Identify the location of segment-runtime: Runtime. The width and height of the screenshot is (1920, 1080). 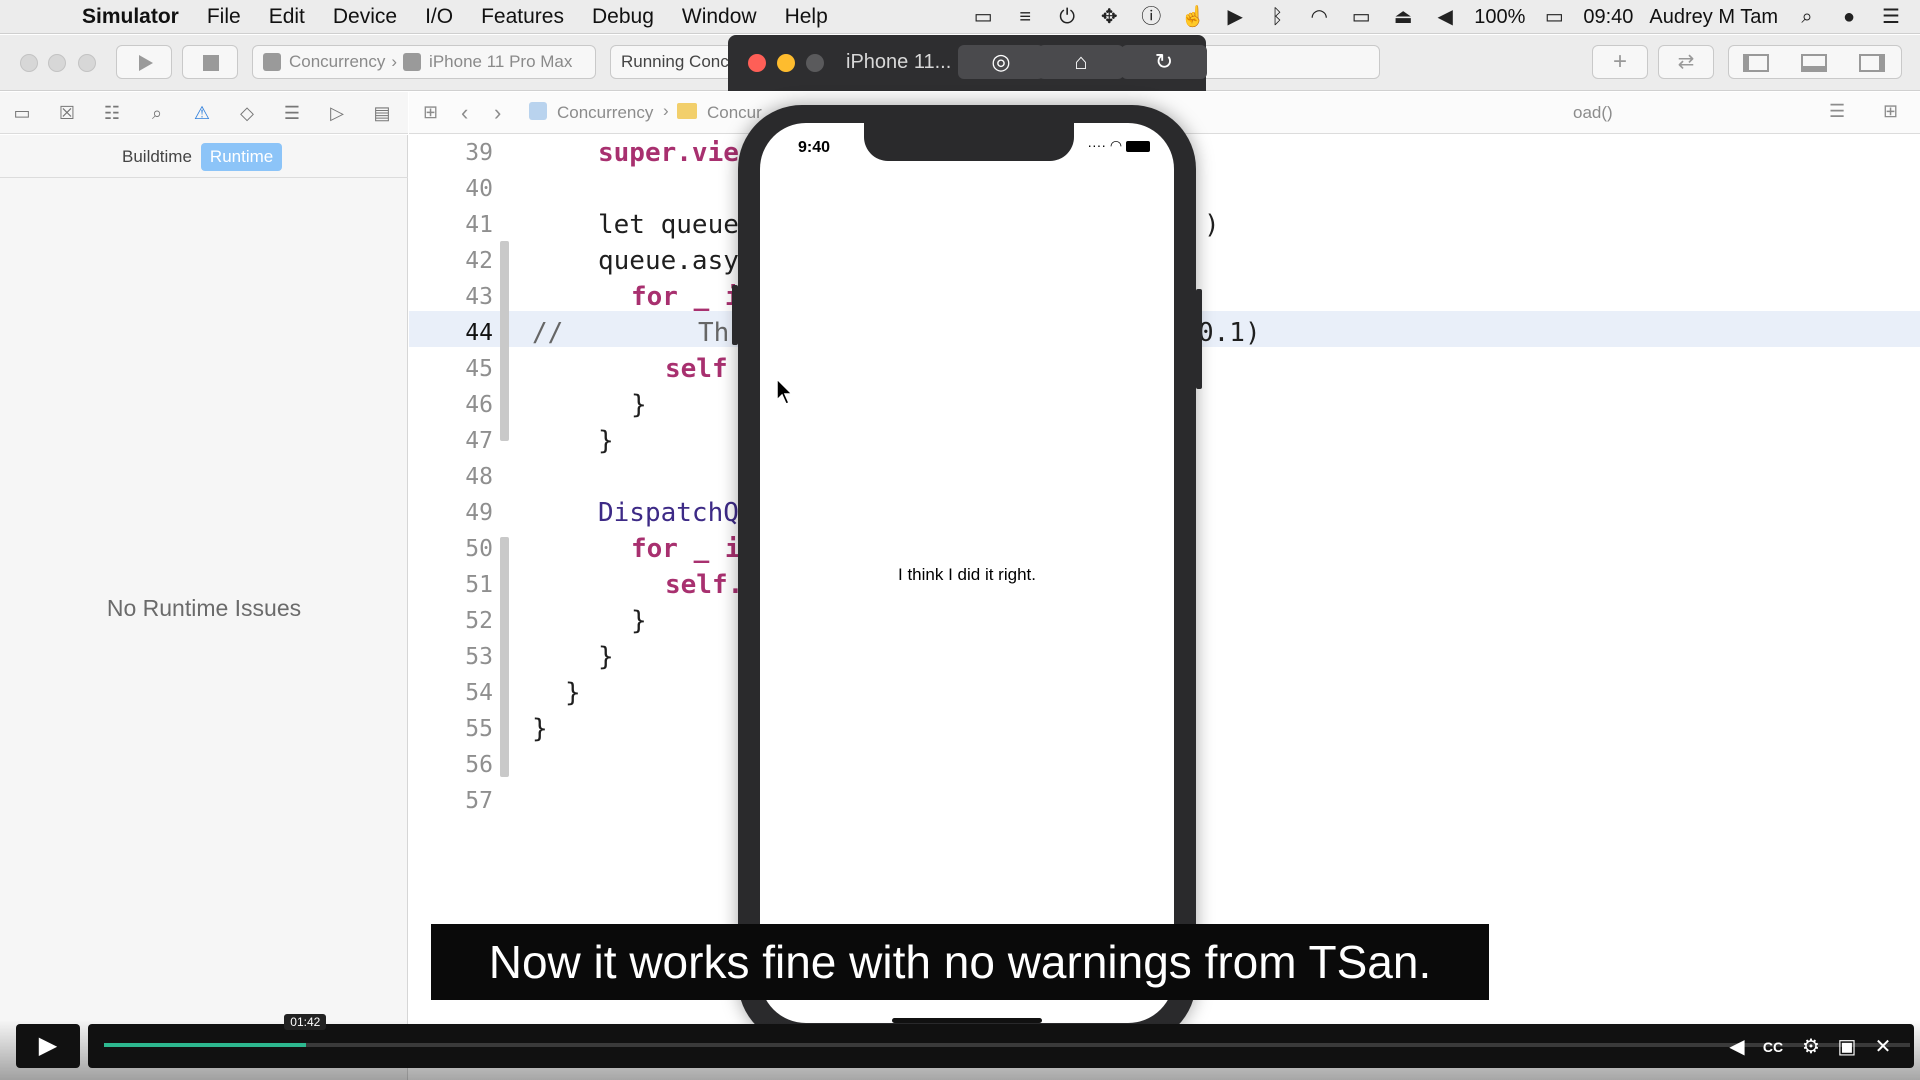
(241, 157).